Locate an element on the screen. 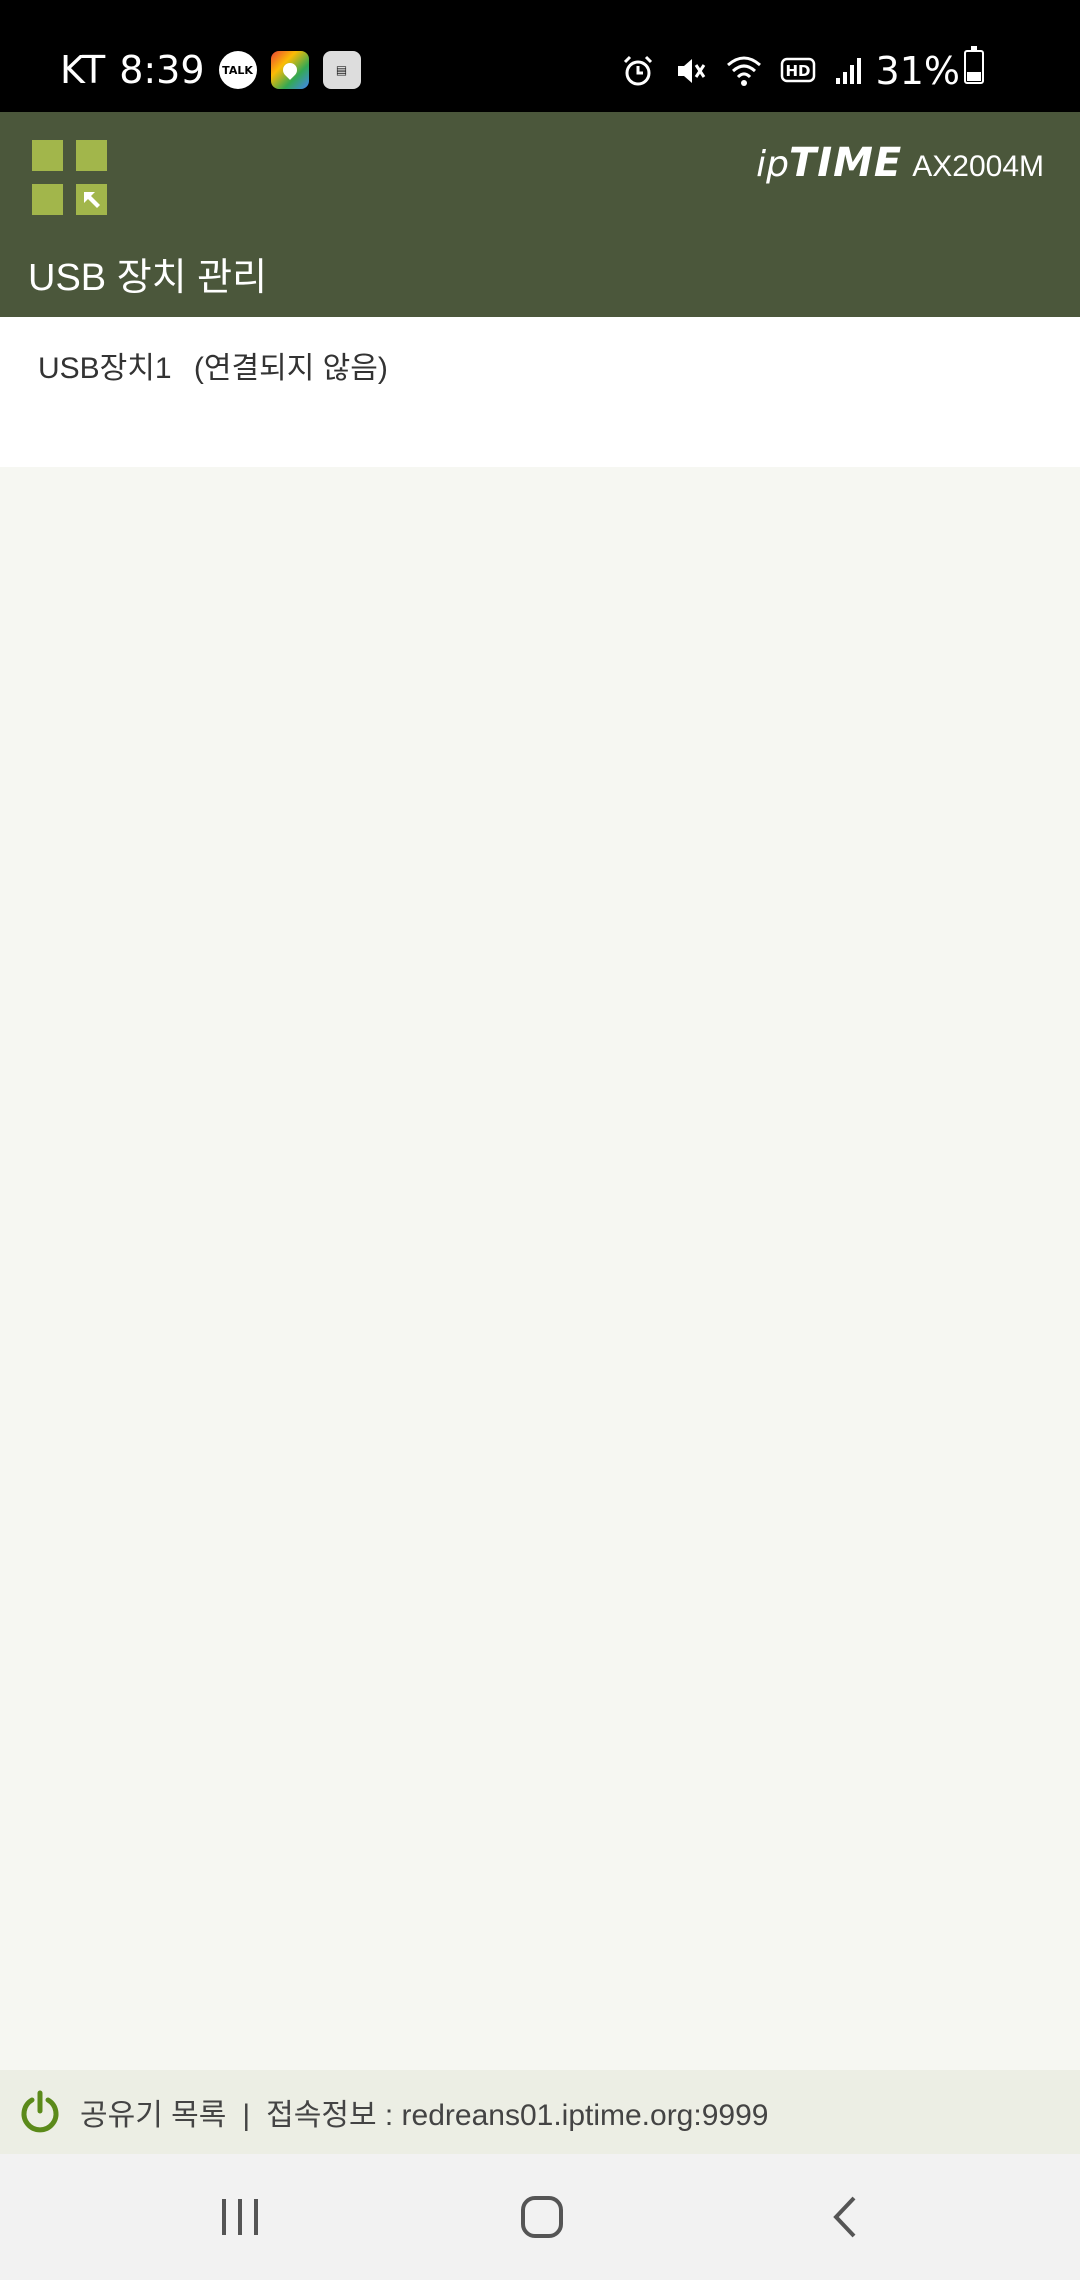 This screenshot has height=2280, width=1080. home-icon is located at coordinates (542, 2217).